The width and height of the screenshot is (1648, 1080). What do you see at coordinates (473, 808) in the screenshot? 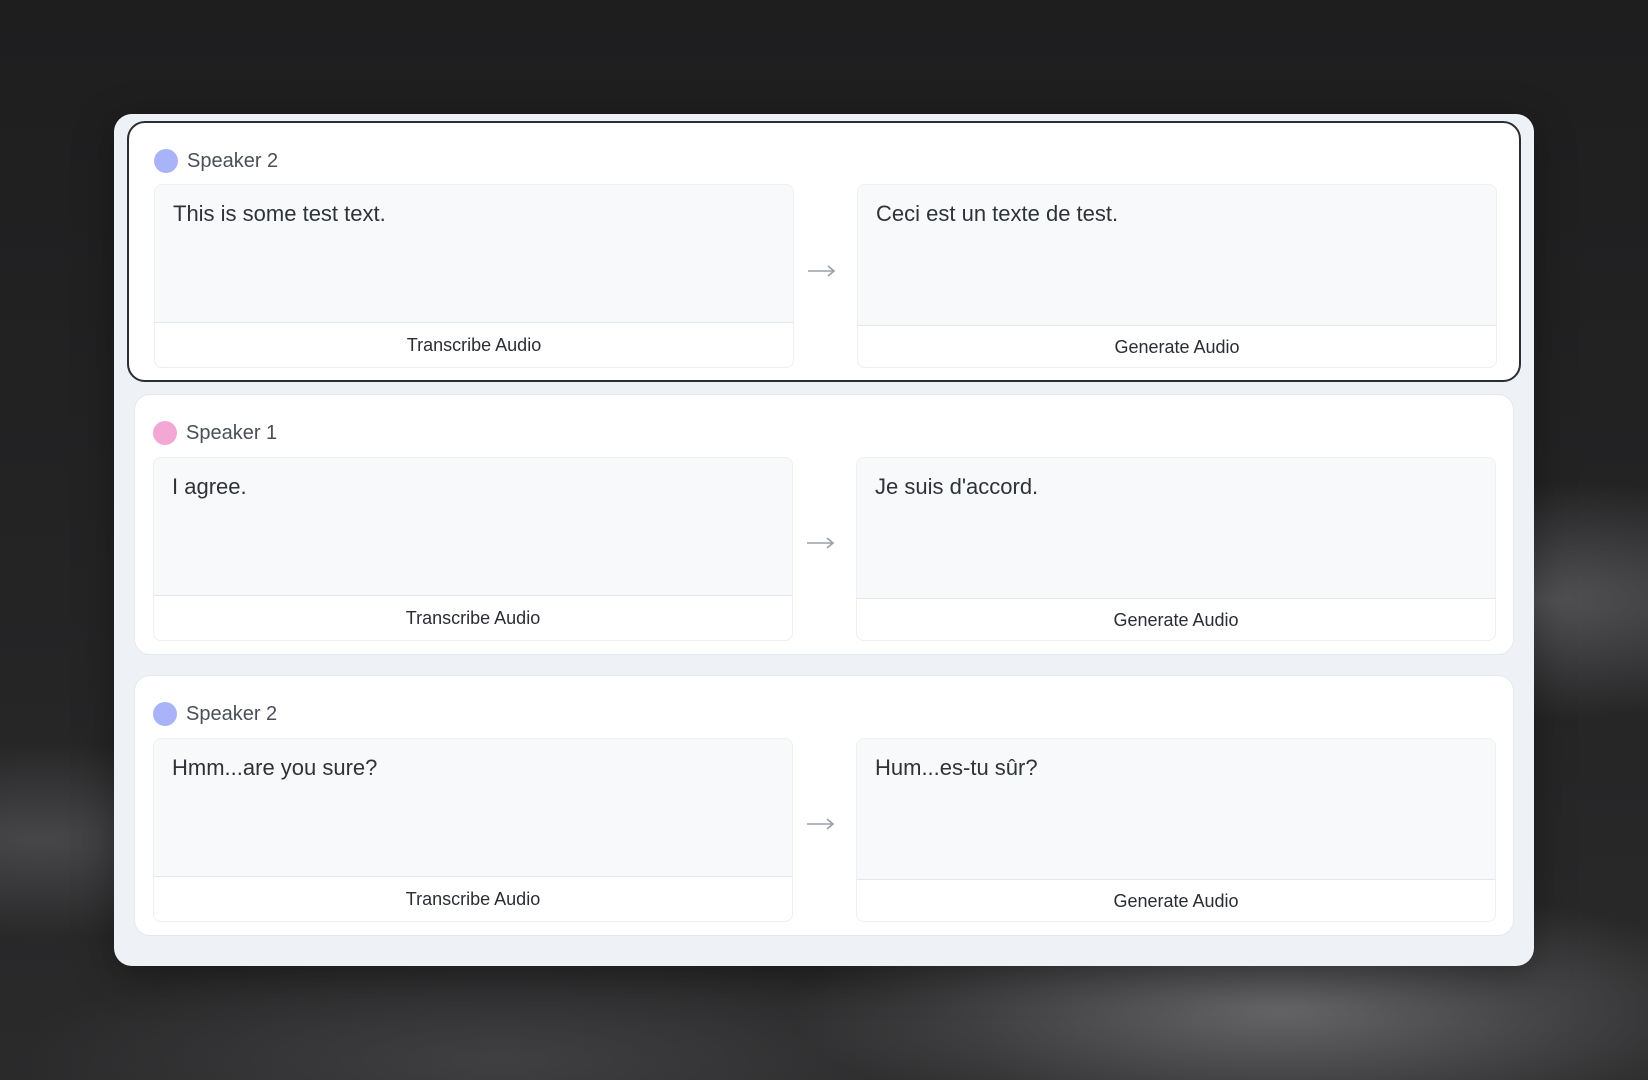
I see `source-text-field: Hmm...are you sure?` at bounding box center [473, 808].